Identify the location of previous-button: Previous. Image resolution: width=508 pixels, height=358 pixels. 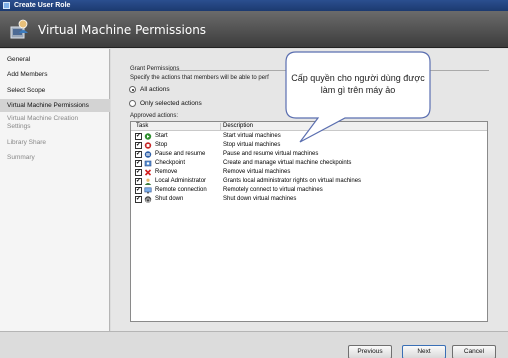
(370, 351).